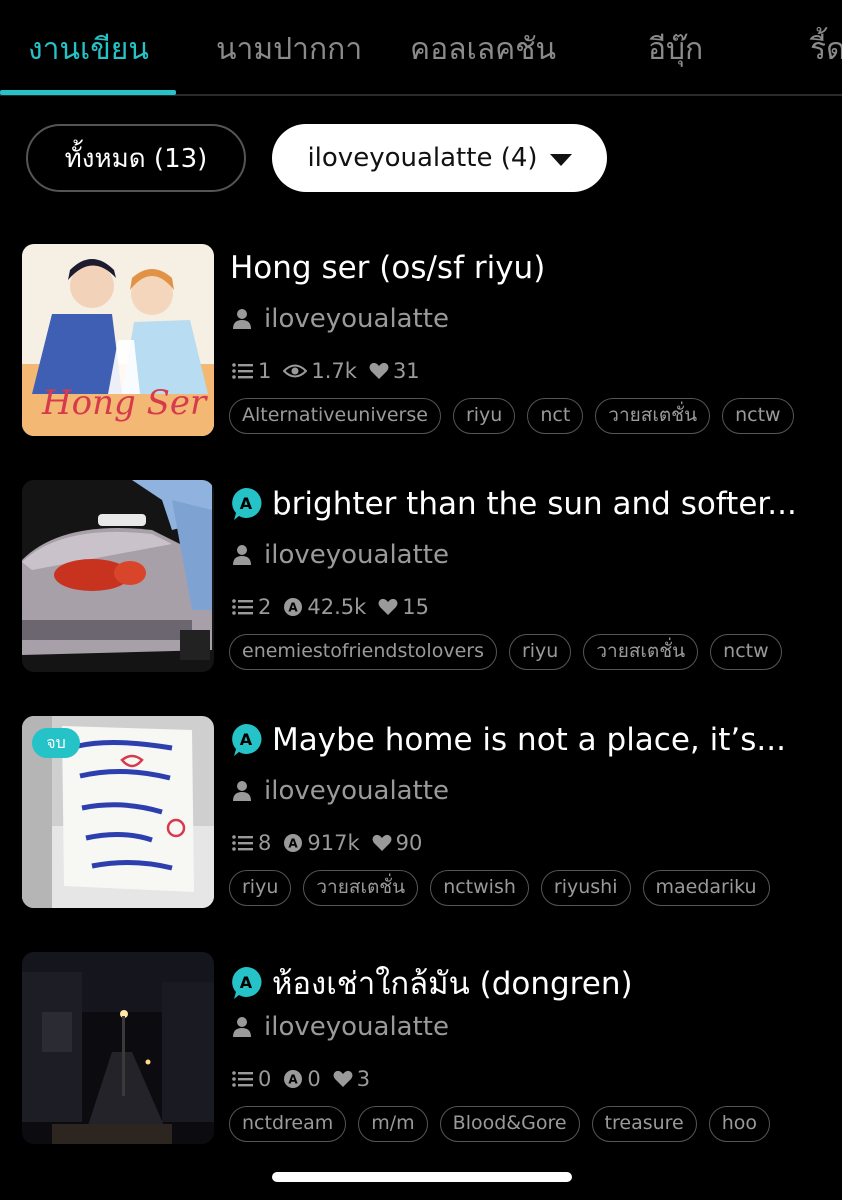  I want to click on like-count-value: 31, so click(406, 371).